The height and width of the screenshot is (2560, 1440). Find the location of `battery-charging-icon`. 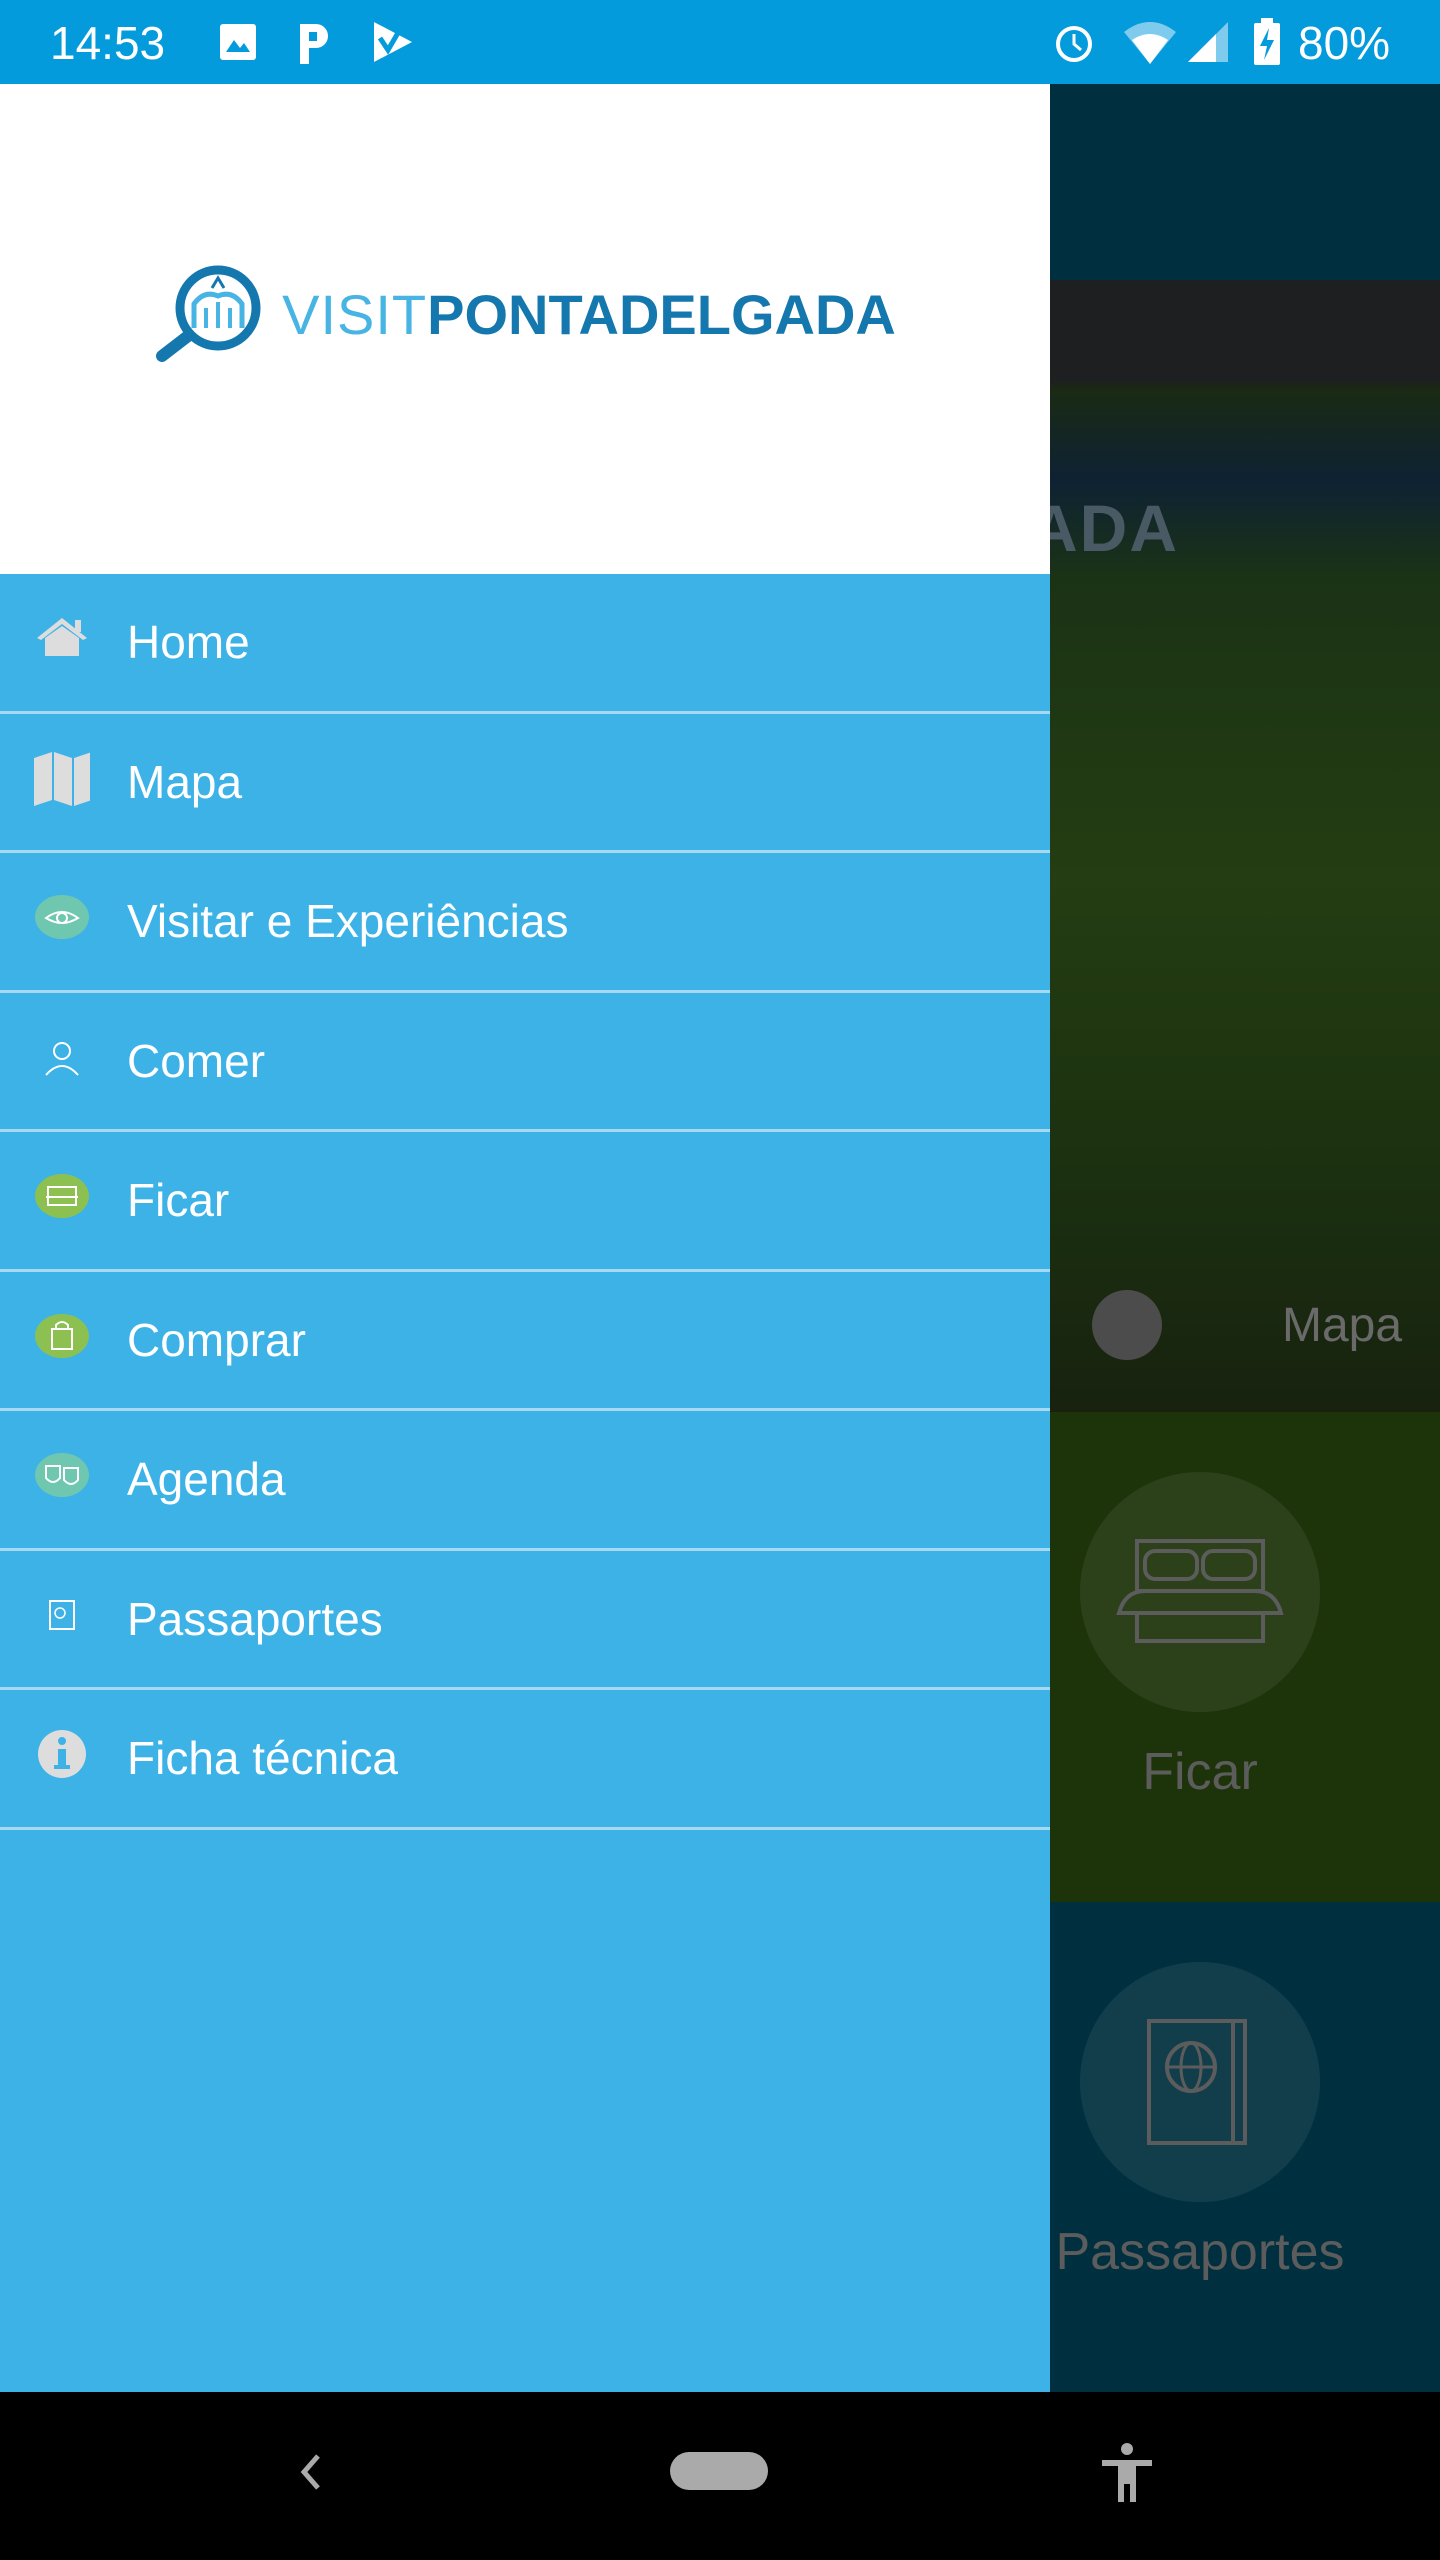

battery-charging-icon is located at coordinates (1267, 41).